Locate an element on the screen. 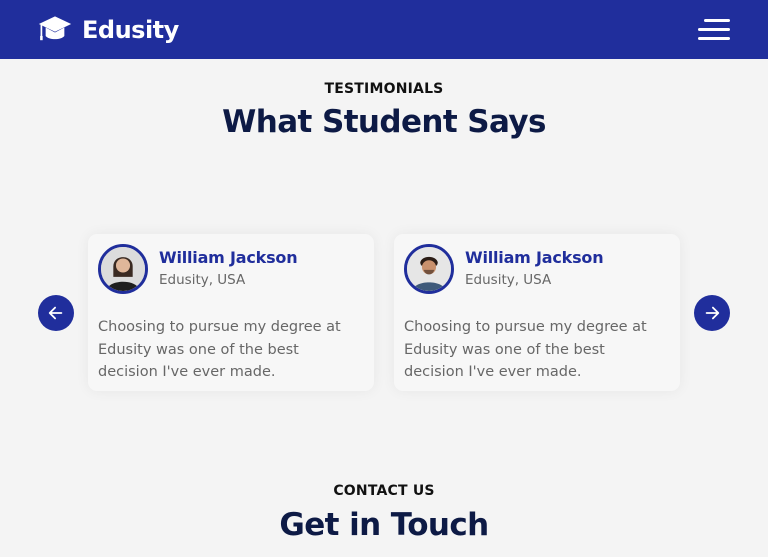 This screenshot has width=768, height=557. previous-slide-button is located at coordinates (56, 313).